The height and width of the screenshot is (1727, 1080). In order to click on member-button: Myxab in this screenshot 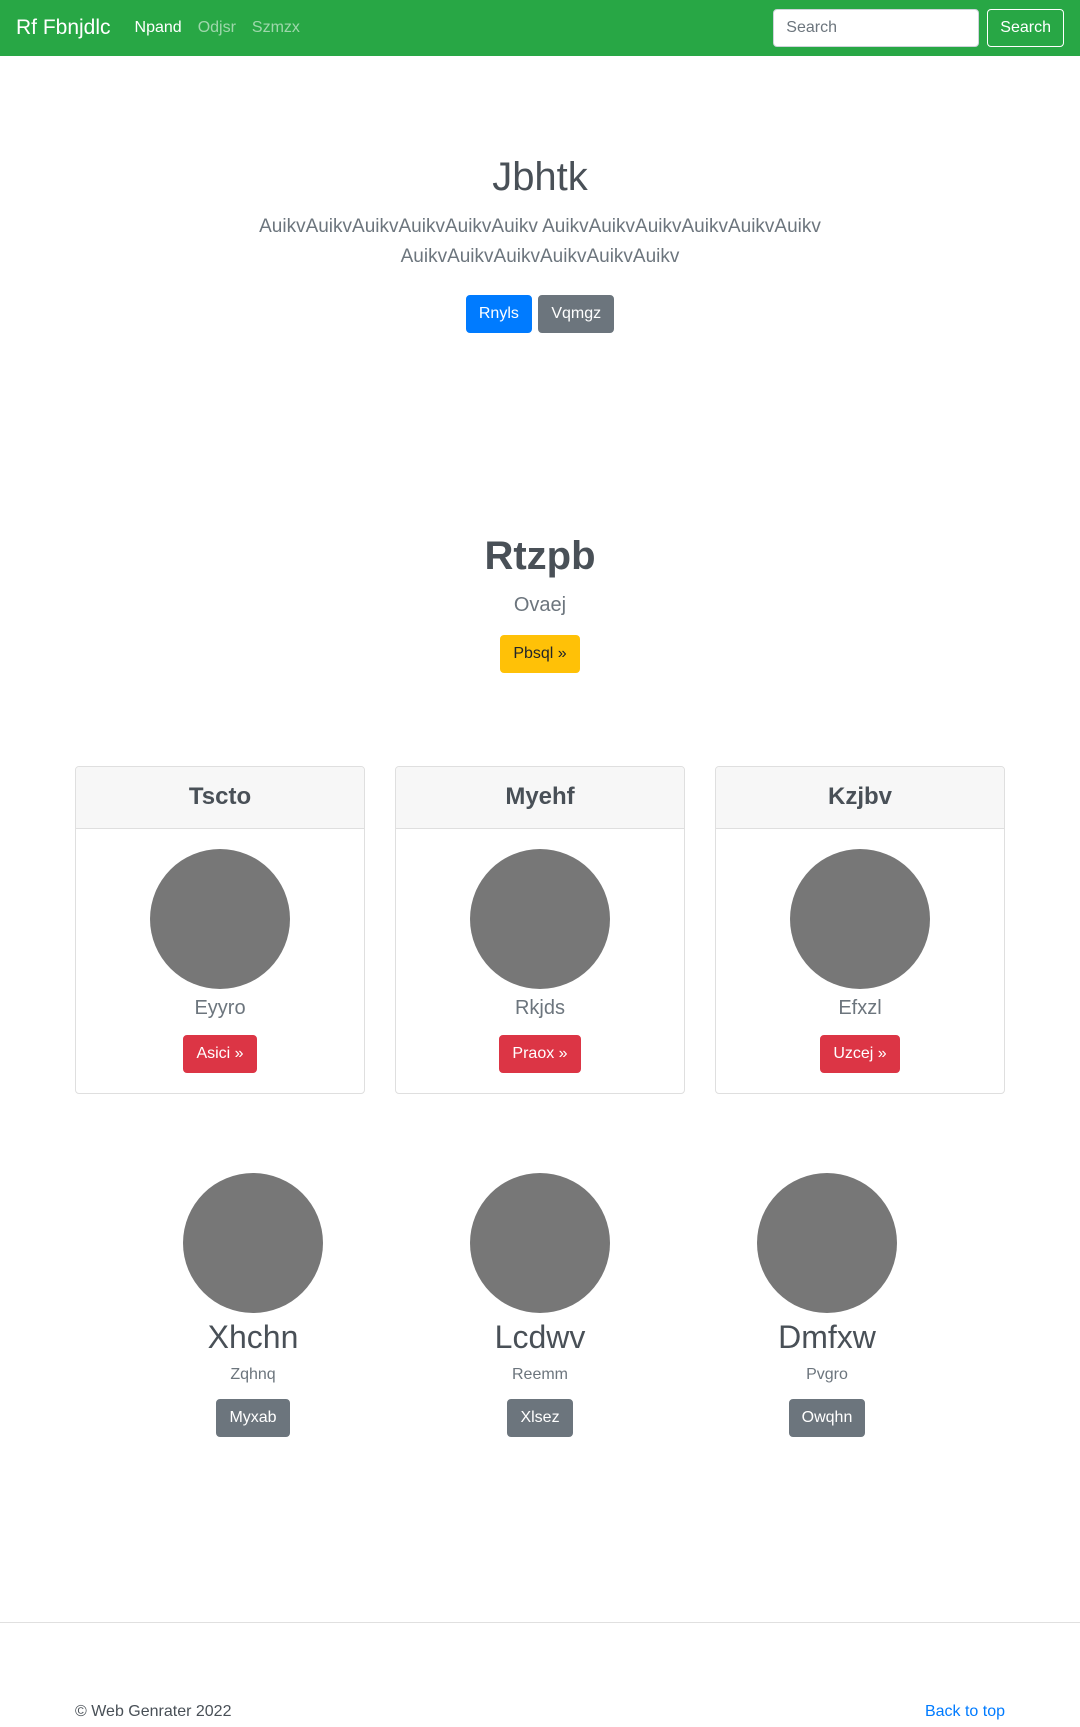, I will do `click(253, 1418)`.